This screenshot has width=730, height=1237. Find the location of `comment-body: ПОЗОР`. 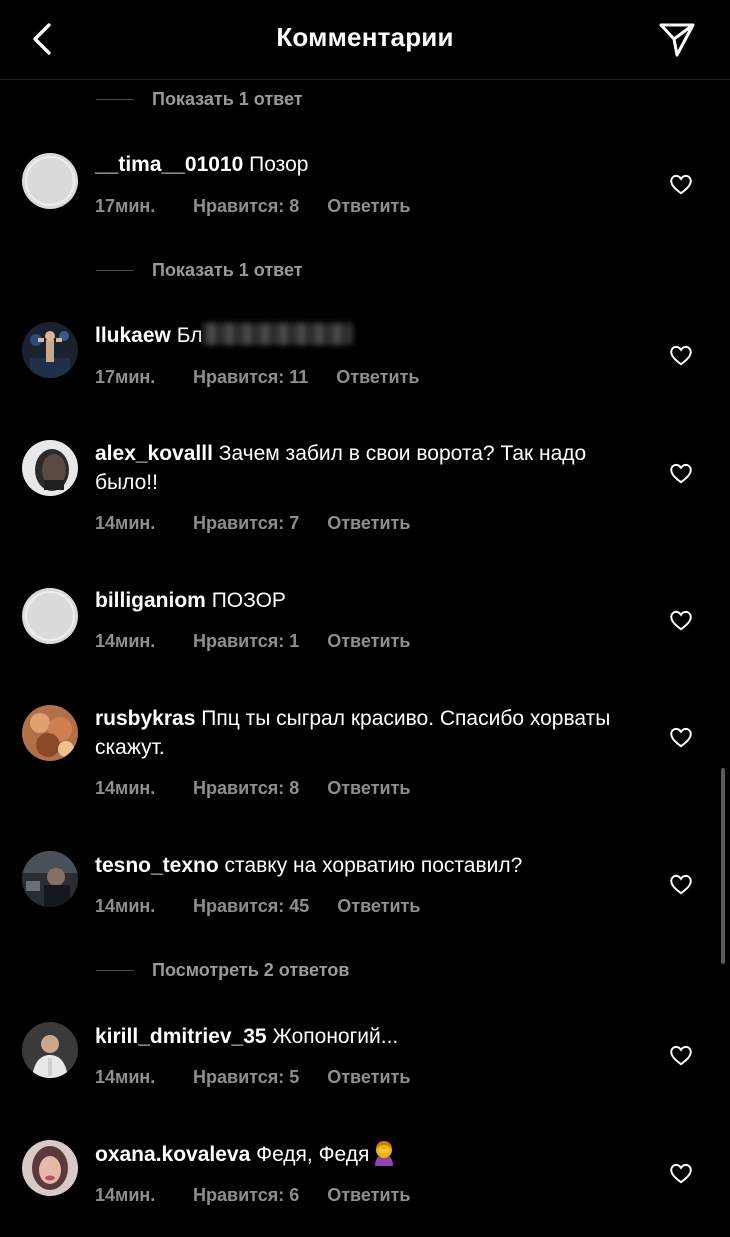

comment-body: ПОЗОР is located at coordinates (248, 600).